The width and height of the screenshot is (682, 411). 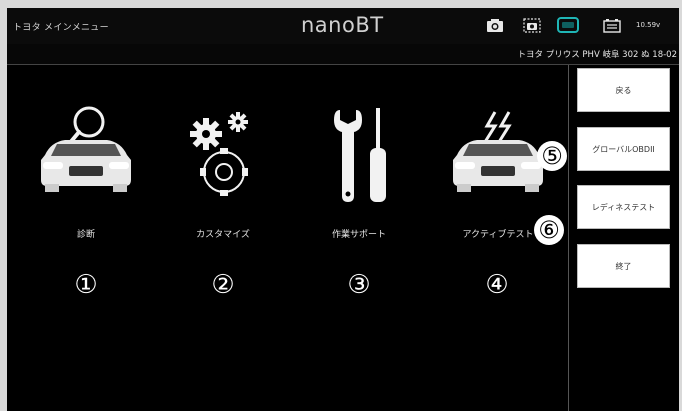 I want to click on car-magnifier-icon, so click(x=86, y=149).